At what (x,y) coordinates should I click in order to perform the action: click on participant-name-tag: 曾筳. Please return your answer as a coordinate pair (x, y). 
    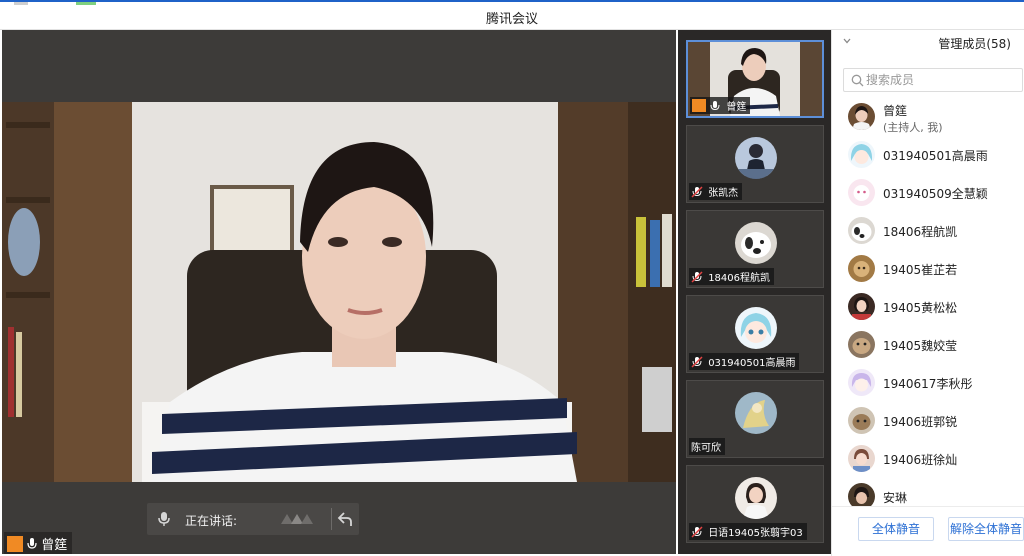
    Looking at the image, I should click on (720, 105).